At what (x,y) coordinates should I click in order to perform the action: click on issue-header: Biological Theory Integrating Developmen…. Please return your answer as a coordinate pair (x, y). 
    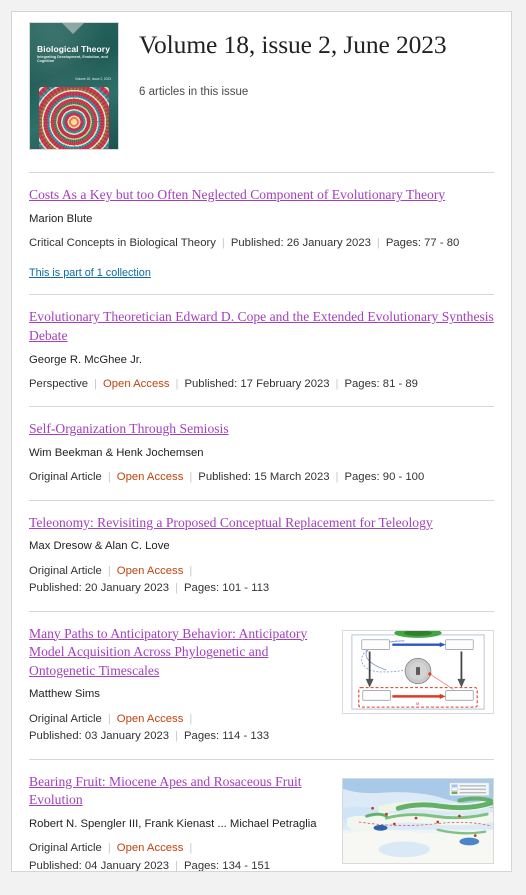
    Looking at the image, I should click on (261, 81).